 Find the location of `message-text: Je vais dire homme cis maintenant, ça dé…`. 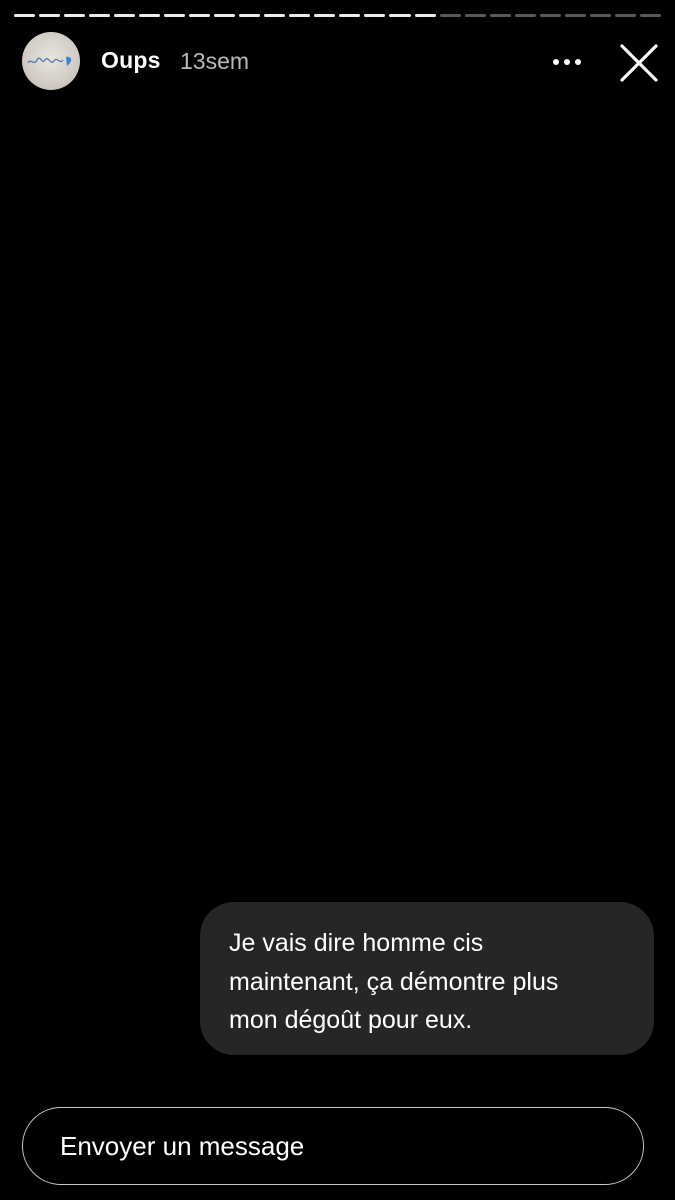

message-text: Je vais dire homme cis maintenant, ça dé… is located at coordinates (394, 981).